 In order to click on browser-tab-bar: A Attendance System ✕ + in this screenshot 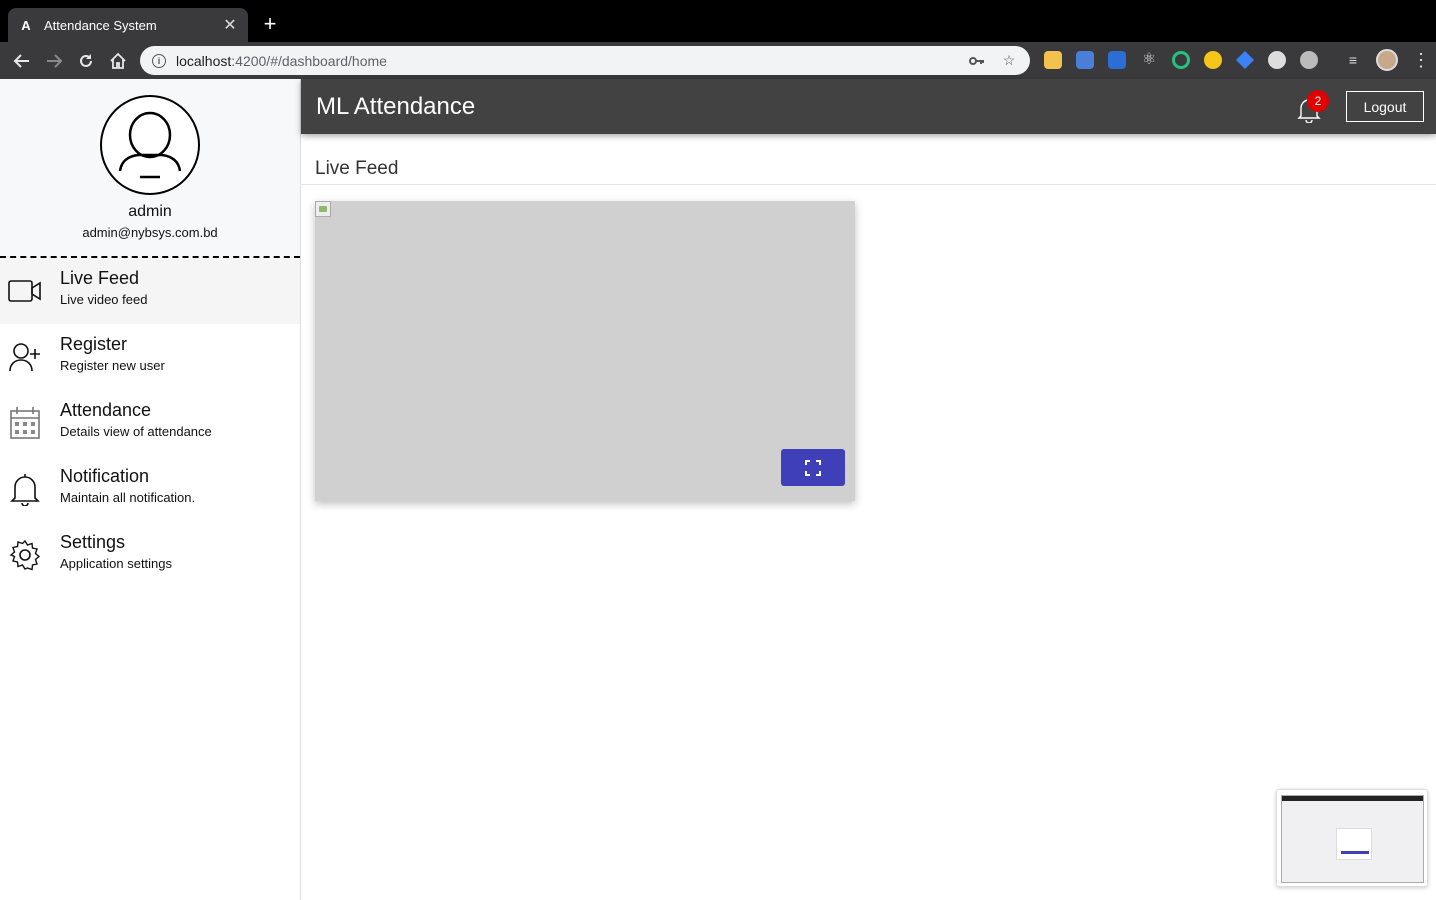, I will do `click(718, 21)`.